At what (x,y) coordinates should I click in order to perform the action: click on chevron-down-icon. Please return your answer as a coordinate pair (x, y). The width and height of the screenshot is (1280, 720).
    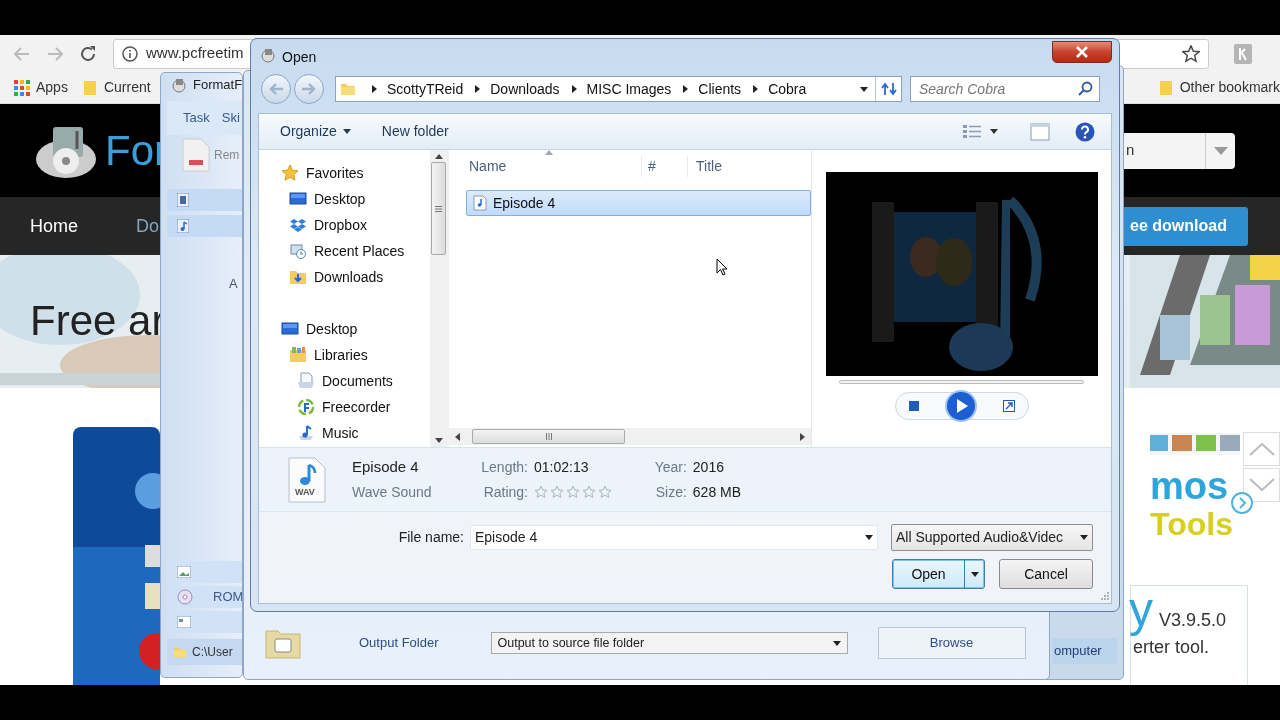
    Looking at the image, I should click on (1261, 485).